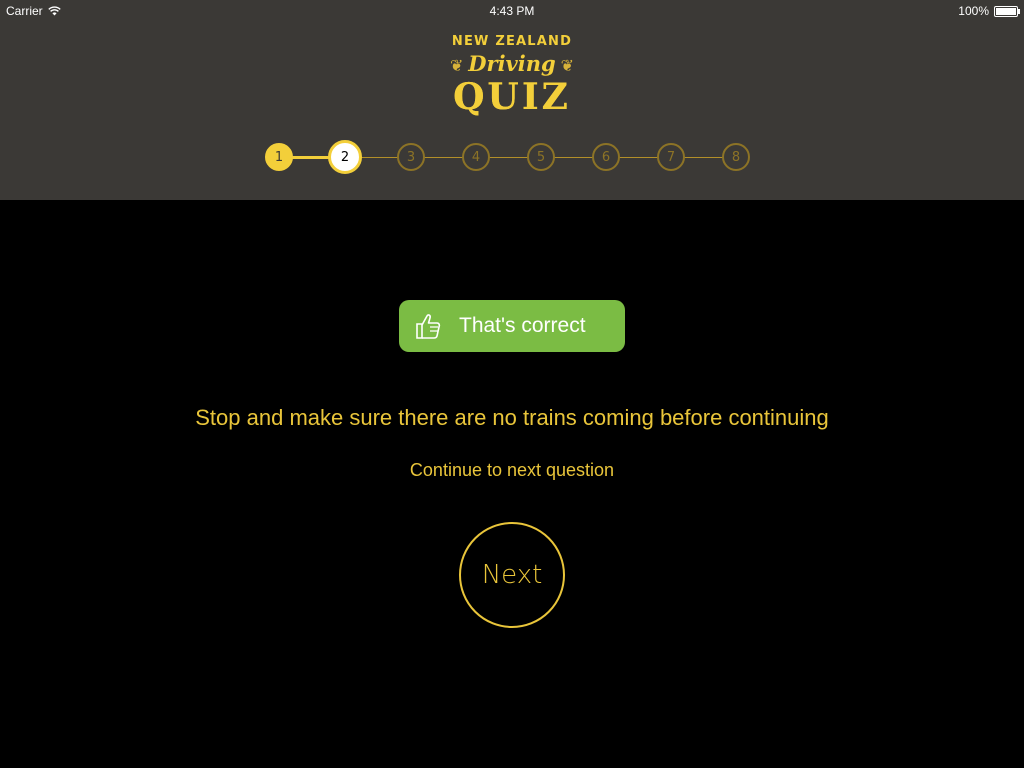 The width and height of the screenshot is (1024, 768). Describe the element at coordinates (345, 157) in the screenshot. I see `progress-step-2: 2` at that location.